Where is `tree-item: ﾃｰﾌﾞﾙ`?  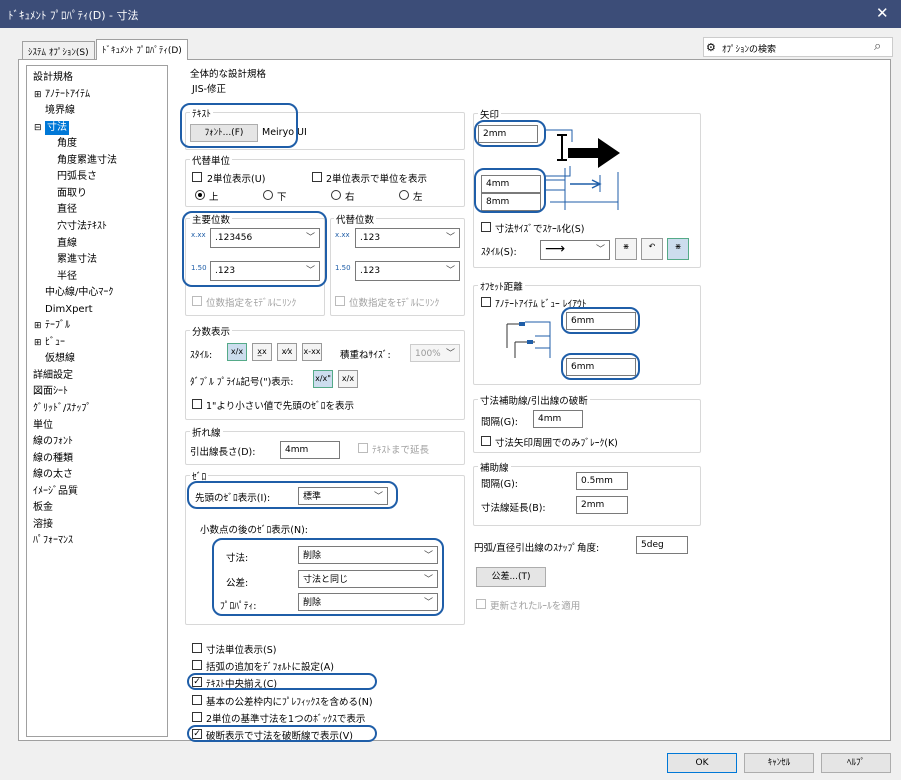 tree-item: ﾃｰﾌﾞﾙ is located at coordinates (57, 326).